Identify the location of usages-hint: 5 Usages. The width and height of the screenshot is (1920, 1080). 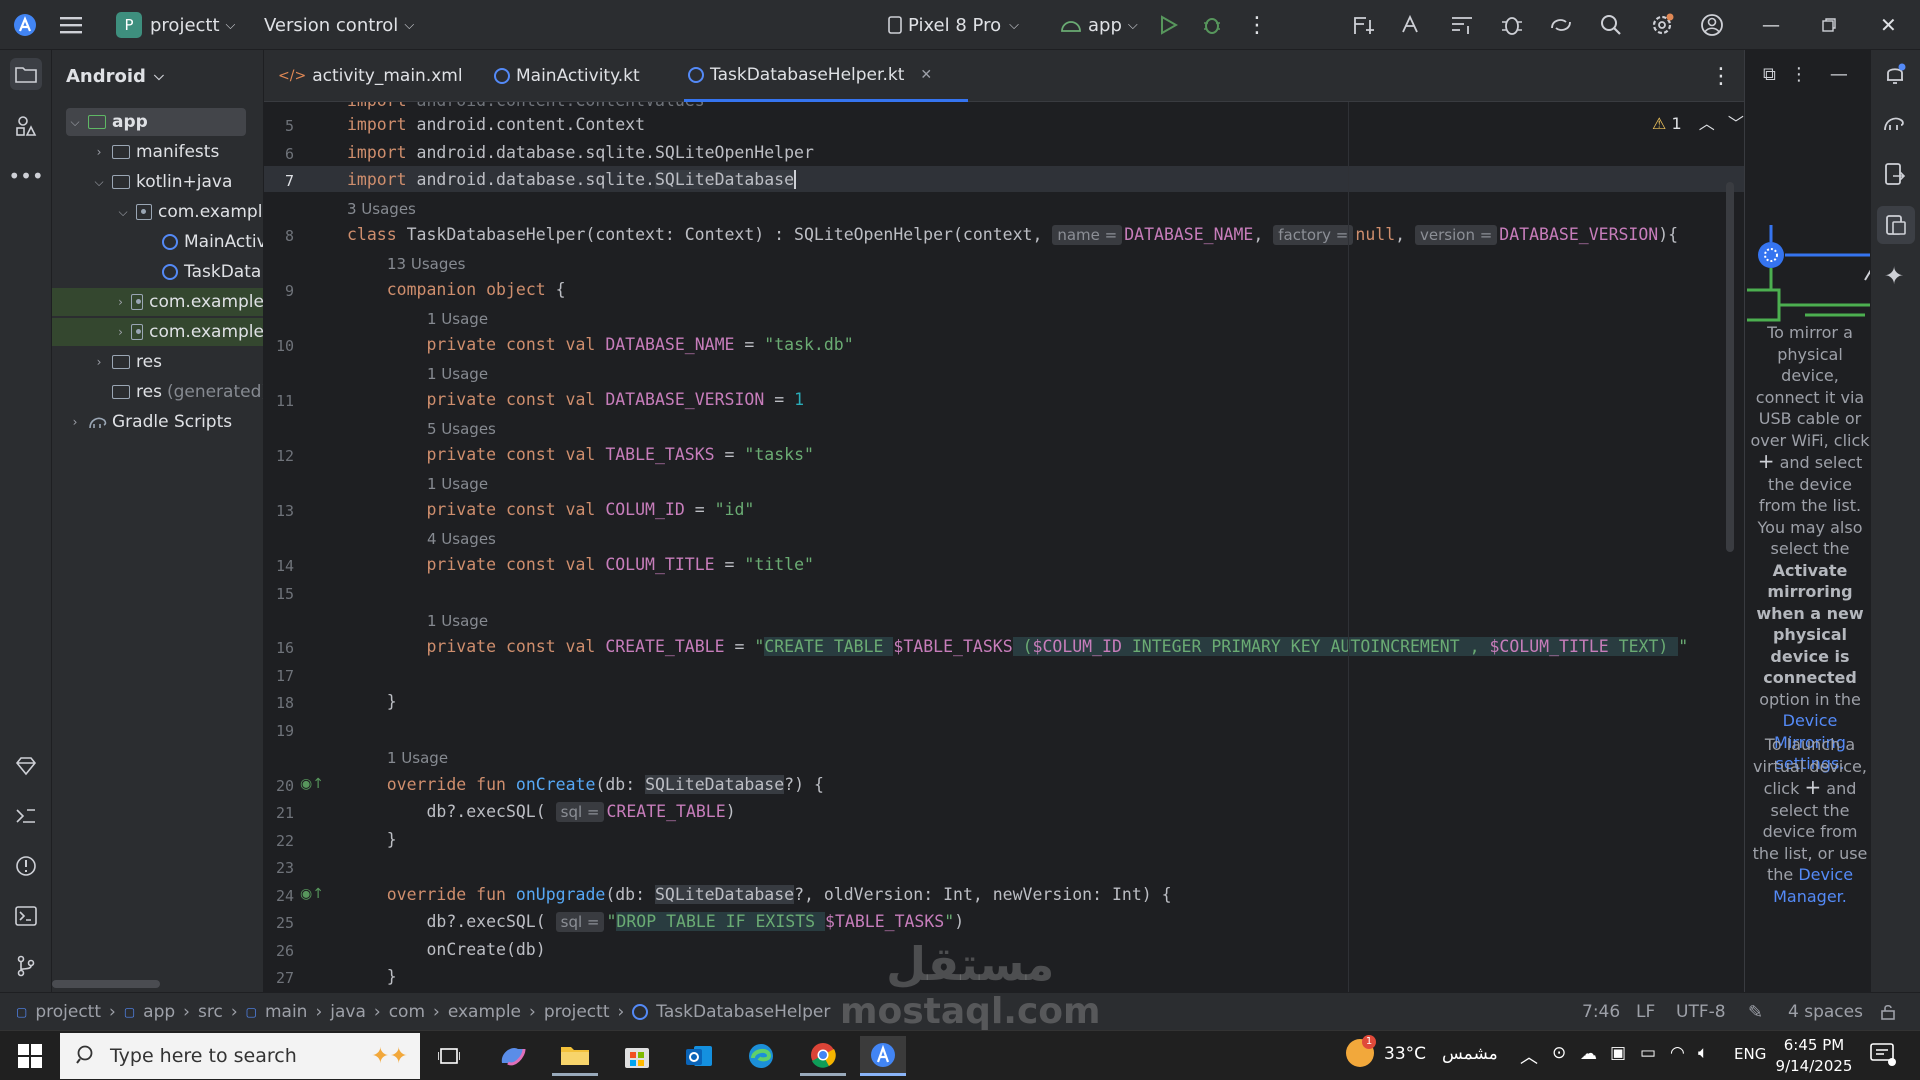
(461, 429).